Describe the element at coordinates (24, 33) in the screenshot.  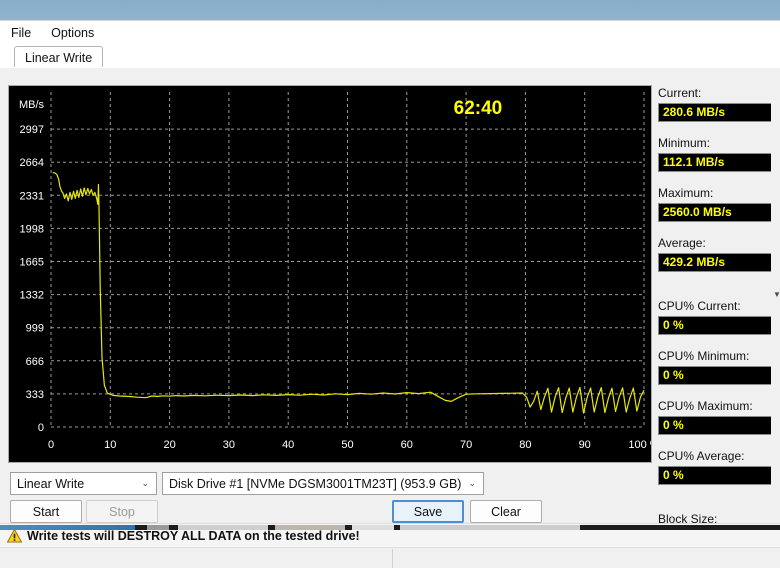
I see `menu-item-file: File` at that location.